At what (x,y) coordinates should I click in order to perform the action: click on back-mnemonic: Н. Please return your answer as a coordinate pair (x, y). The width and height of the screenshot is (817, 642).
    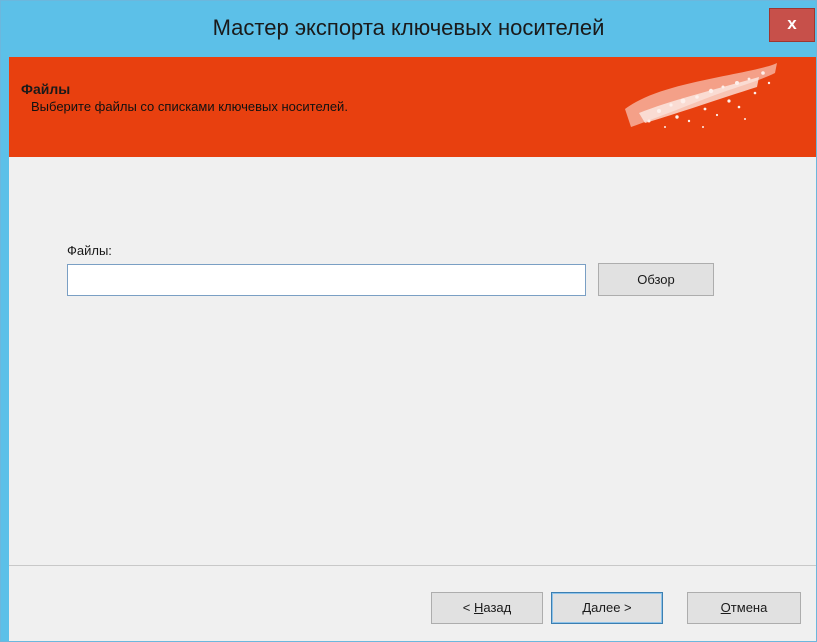
    Looking at the image, I should click on (478, 607).